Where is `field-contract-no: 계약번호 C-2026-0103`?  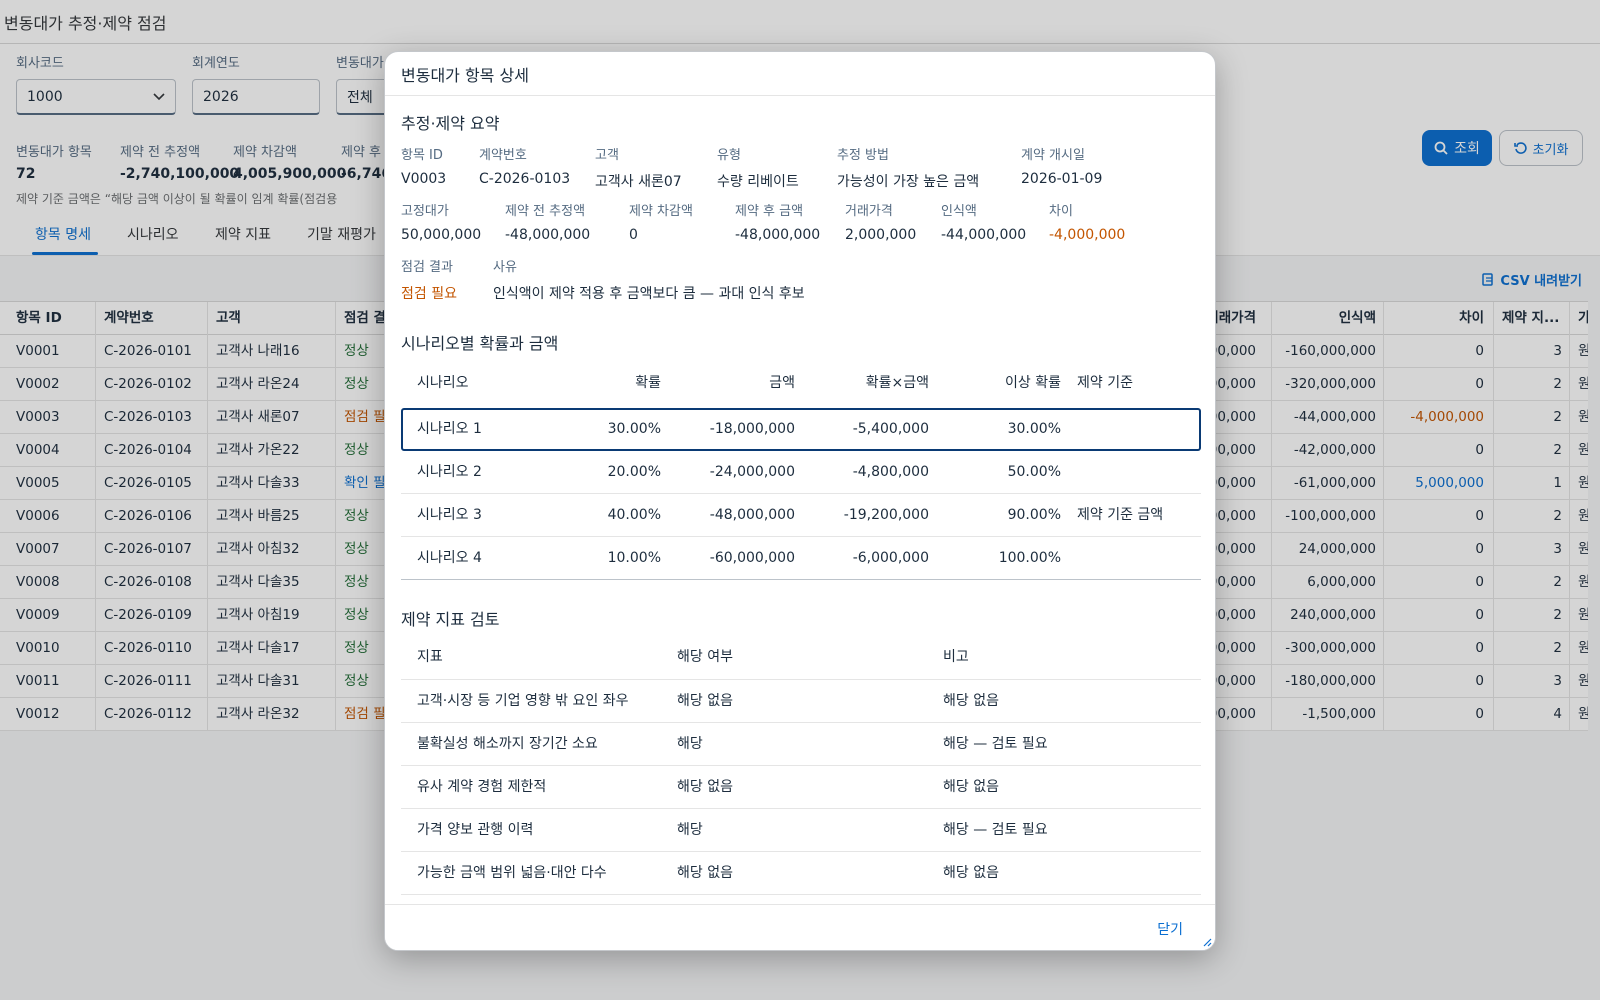
field-contract-no: 계약번호 C-2026-0103 is located at coordinates (525, 167).